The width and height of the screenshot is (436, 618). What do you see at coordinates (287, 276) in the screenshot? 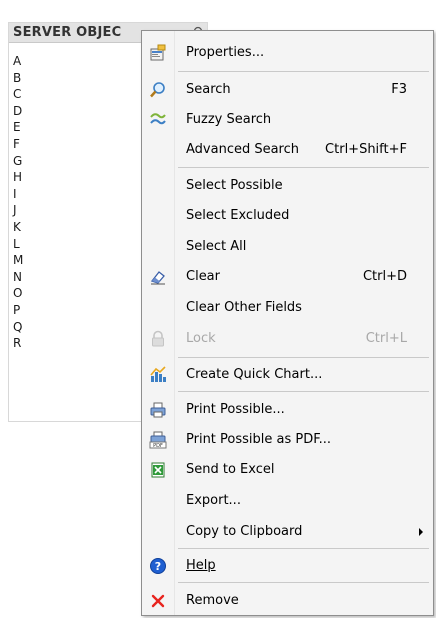
I see `menu-item-clear: Clear Ctrl+D` at bounding box center [287, 276].